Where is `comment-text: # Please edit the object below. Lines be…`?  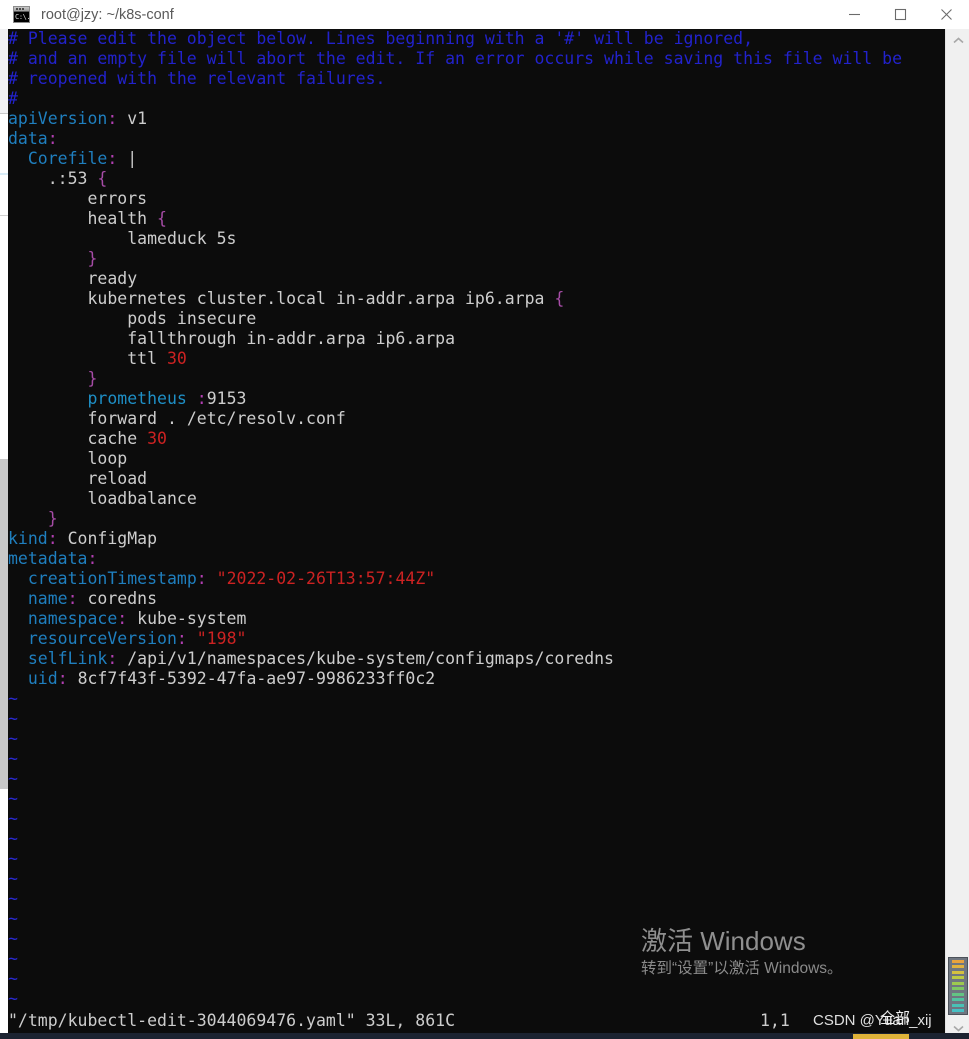 comment-text: # Please edit the object below. Lines be… is located at coordinates (381, 38).